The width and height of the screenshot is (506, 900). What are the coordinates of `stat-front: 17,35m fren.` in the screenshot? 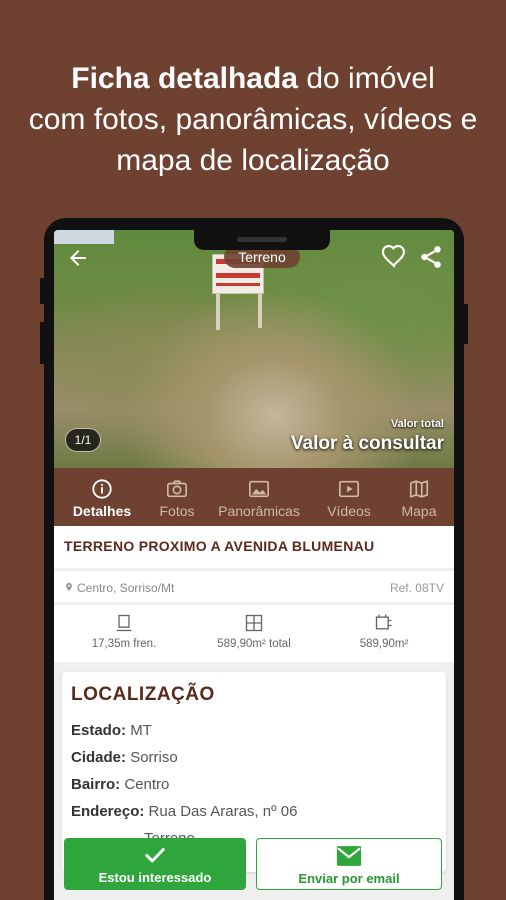 It's located at (124, 631).